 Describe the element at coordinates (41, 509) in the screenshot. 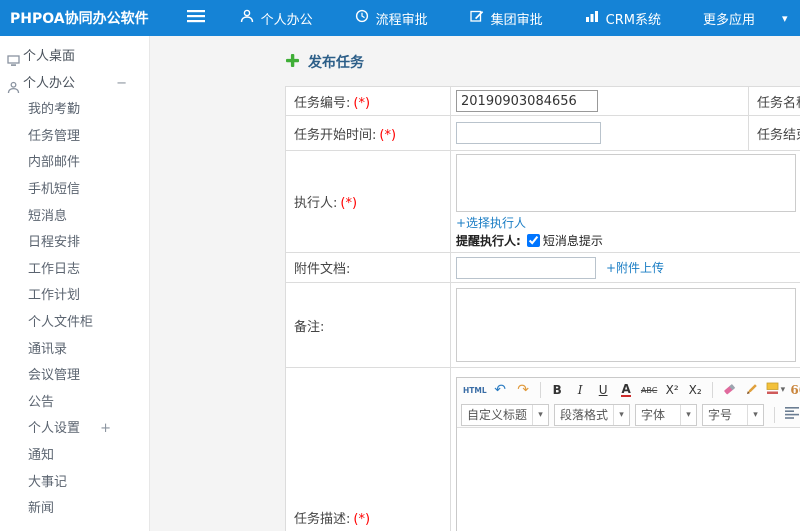

I see `sidebar-item-label: 新闻` at that location.